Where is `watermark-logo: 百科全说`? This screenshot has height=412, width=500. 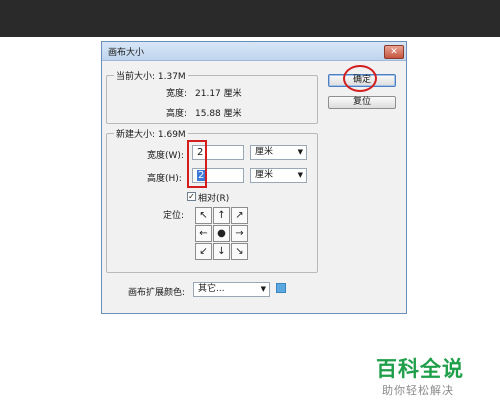 watermark-logo: 百科全说 is located at coordinates (420, 369).